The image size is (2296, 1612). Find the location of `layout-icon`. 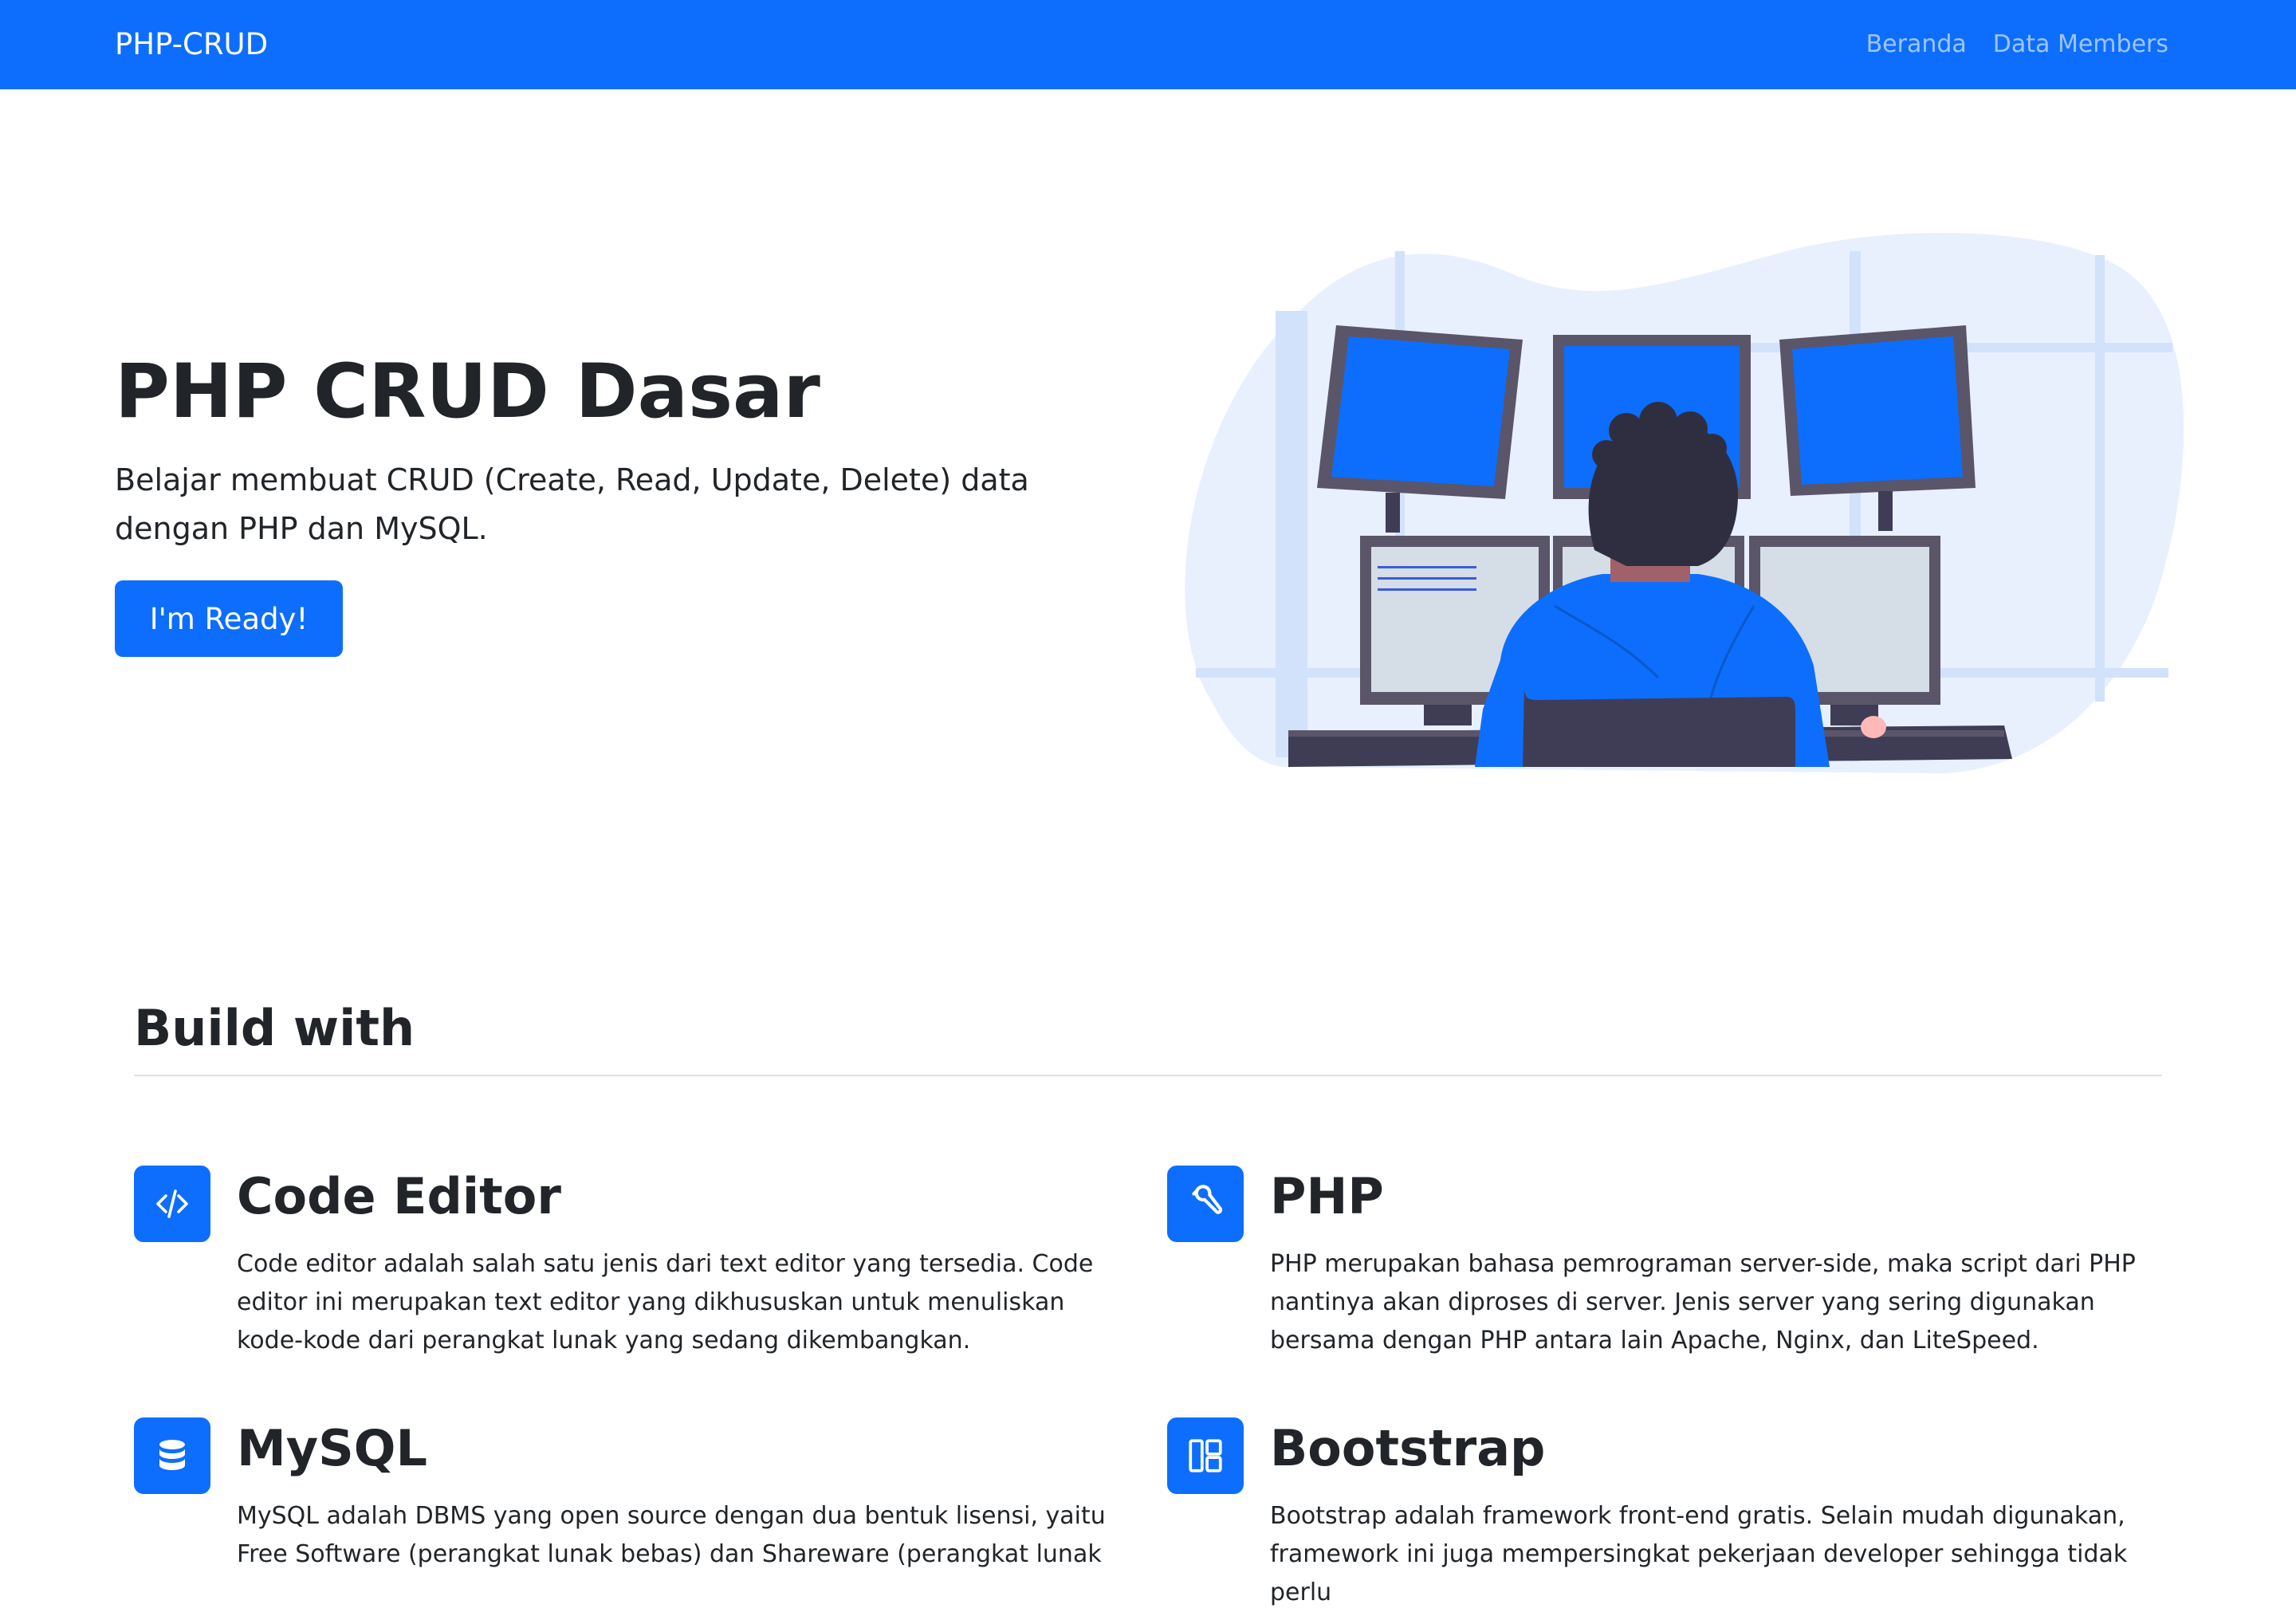

layout-icon is located at coordinates (1205, 1456).